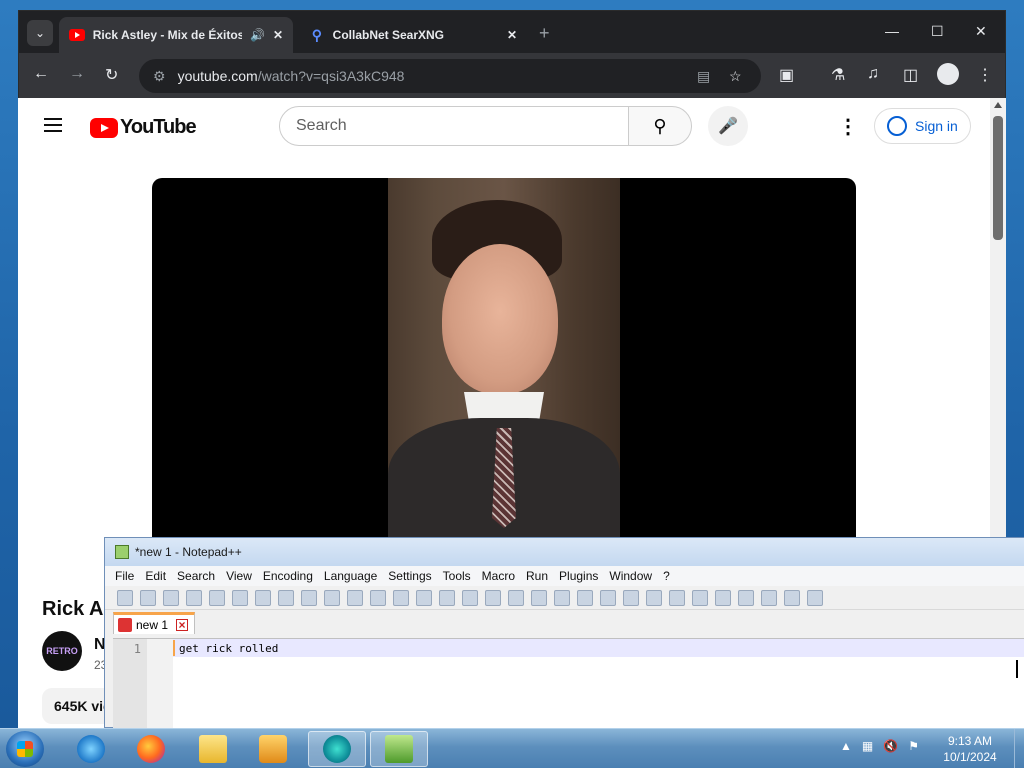  I want to click on new-file-icon, so click(125, 597).